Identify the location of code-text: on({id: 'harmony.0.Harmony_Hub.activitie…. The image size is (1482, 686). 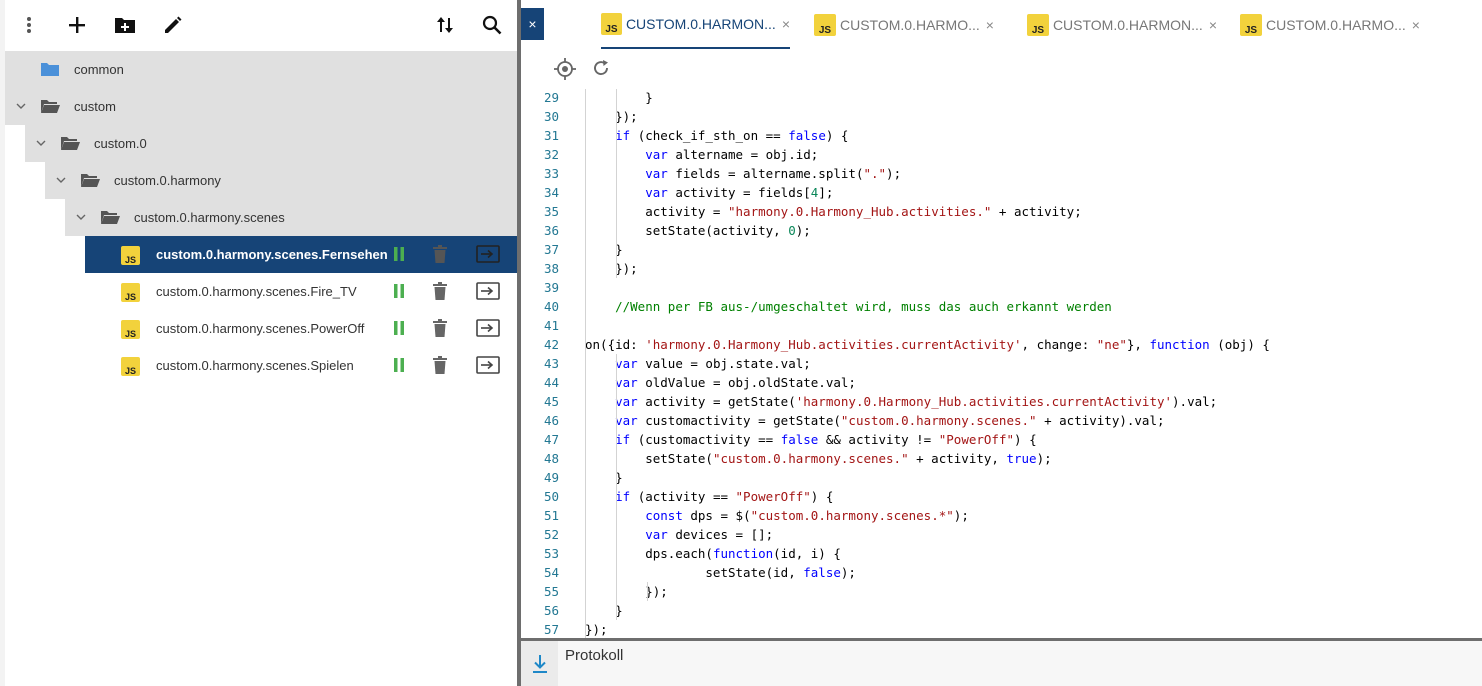
(927, 344).